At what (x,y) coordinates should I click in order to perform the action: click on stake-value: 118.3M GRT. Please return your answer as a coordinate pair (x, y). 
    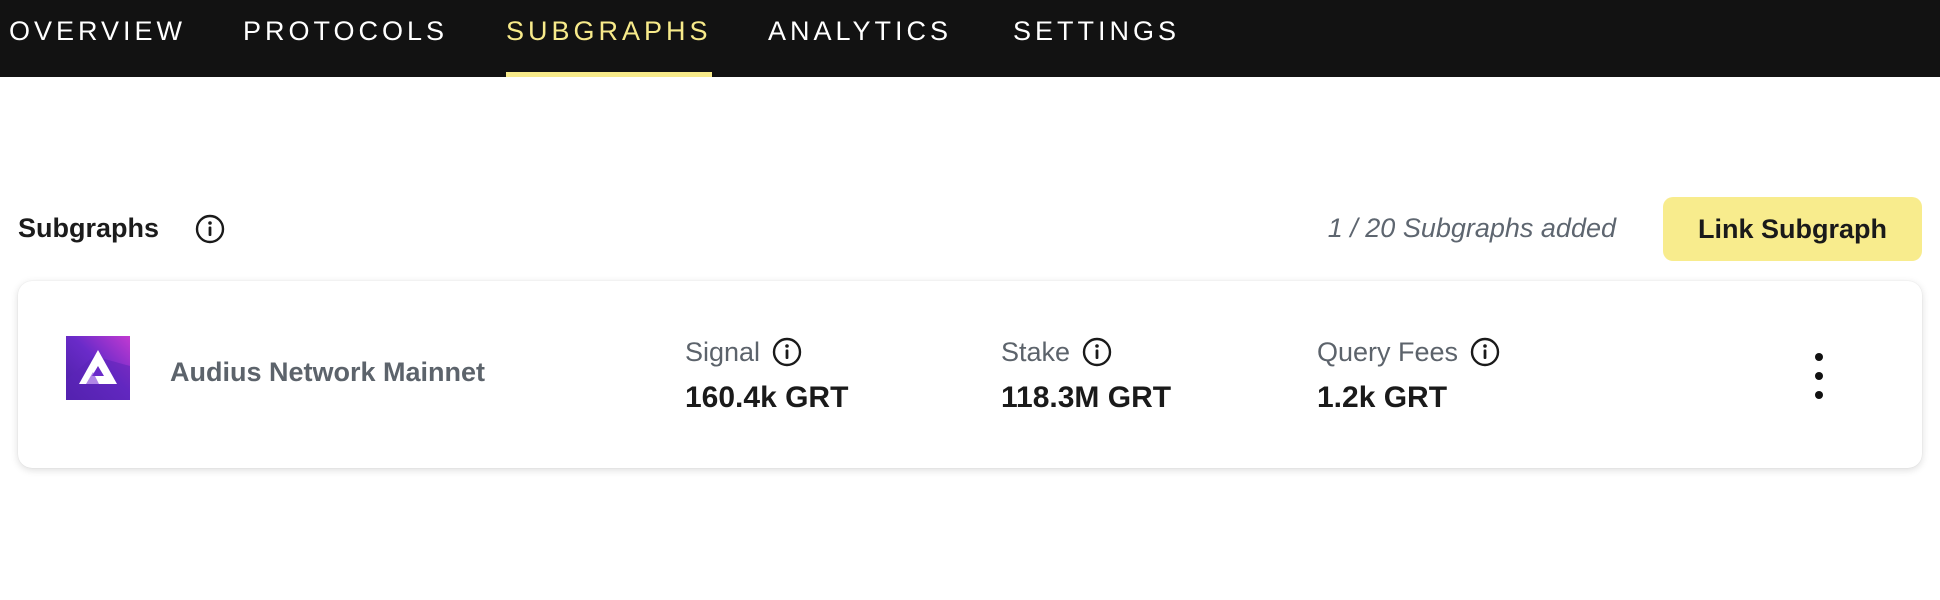
    Looking at the image, I should click on (1086, 397).